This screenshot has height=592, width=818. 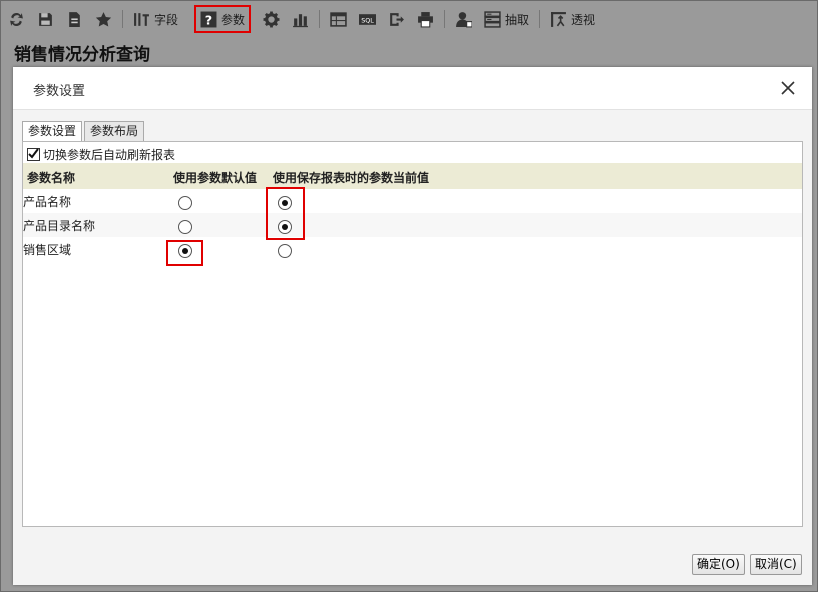 What do you see at coordinates (776, 564) in the screenshot?
I see `cancel-button: 取消(C)` at bounding box center [776, 564].